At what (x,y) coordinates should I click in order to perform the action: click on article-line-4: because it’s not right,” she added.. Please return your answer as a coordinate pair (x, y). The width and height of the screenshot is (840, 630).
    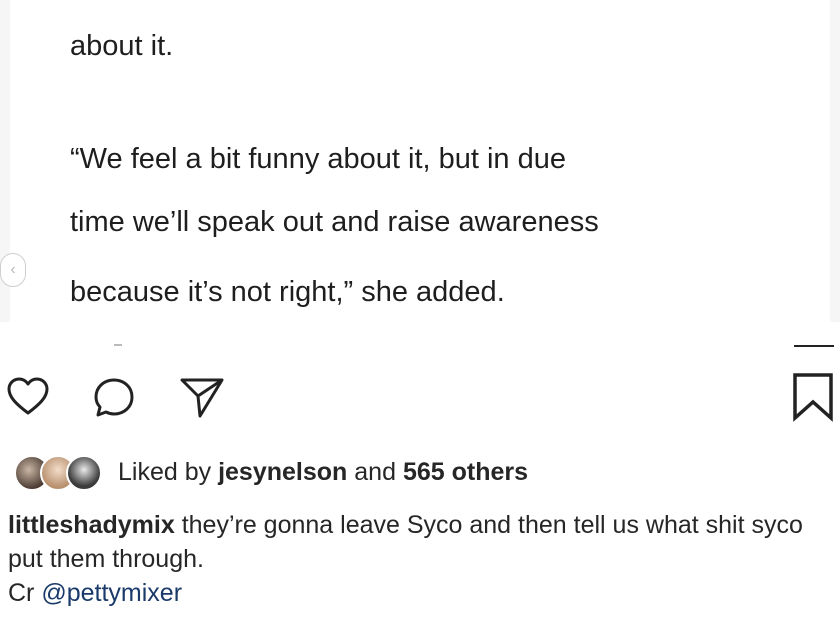
    Looking at the image, I should click on (287, 292).